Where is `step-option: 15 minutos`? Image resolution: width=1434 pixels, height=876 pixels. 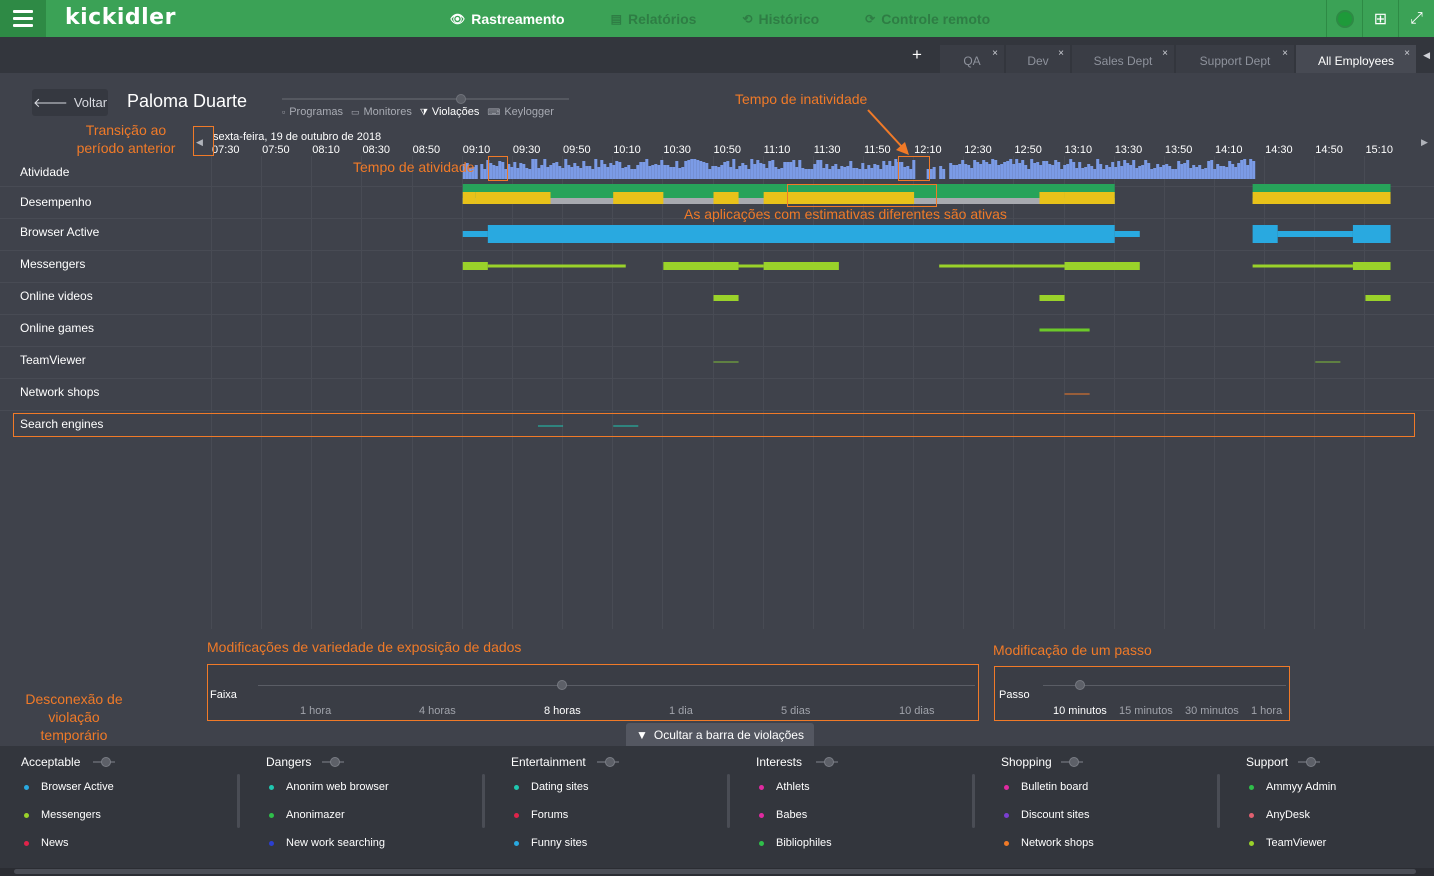 step-option: 15 minutos is located at coordinates (1146, 711).